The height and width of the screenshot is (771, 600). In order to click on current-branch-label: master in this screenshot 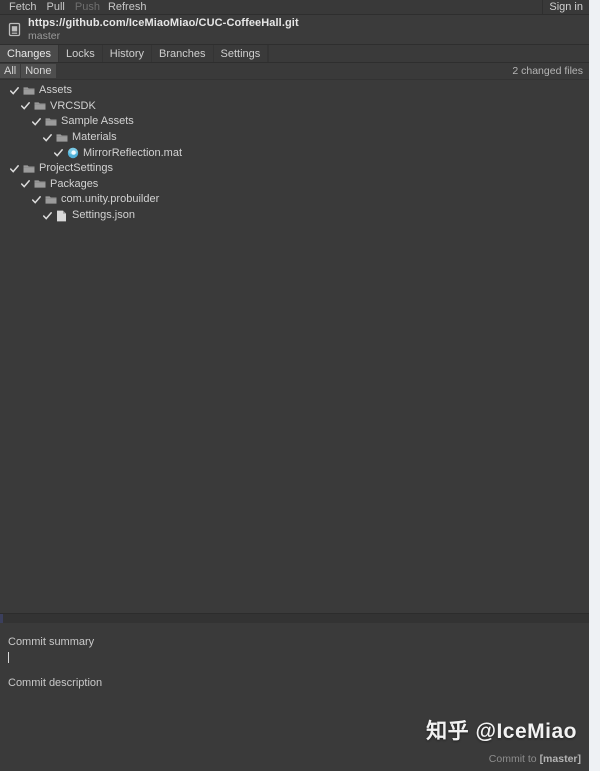, I will do `click(44, 36)`.